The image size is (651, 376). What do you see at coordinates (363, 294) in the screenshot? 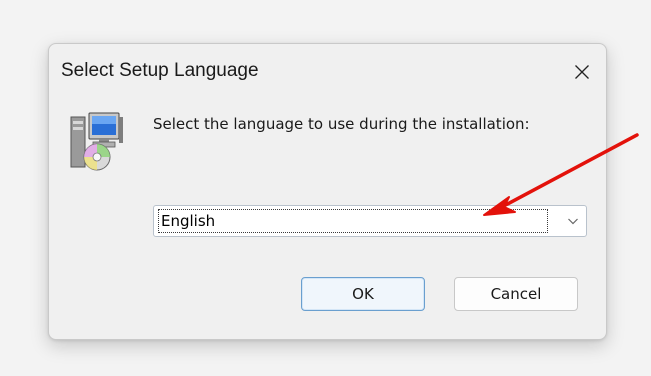
I see `ok-button: OK` at bounding box center [363, 294].